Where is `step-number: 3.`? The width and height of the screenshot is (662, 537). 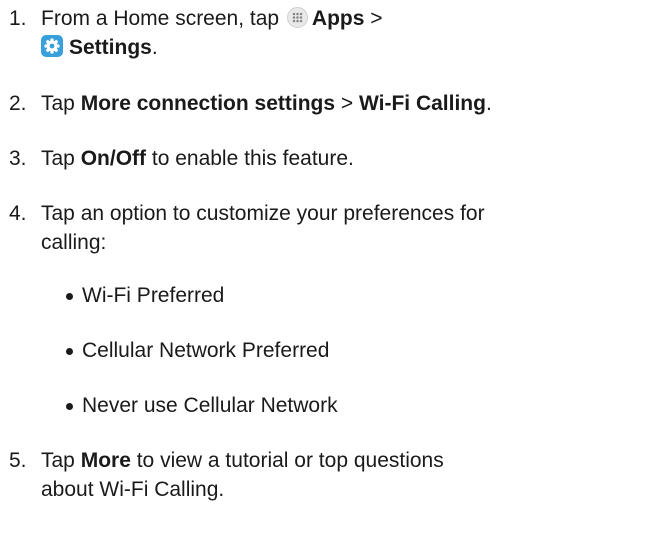 step-number: 3. is located at coordinates (18, 158).